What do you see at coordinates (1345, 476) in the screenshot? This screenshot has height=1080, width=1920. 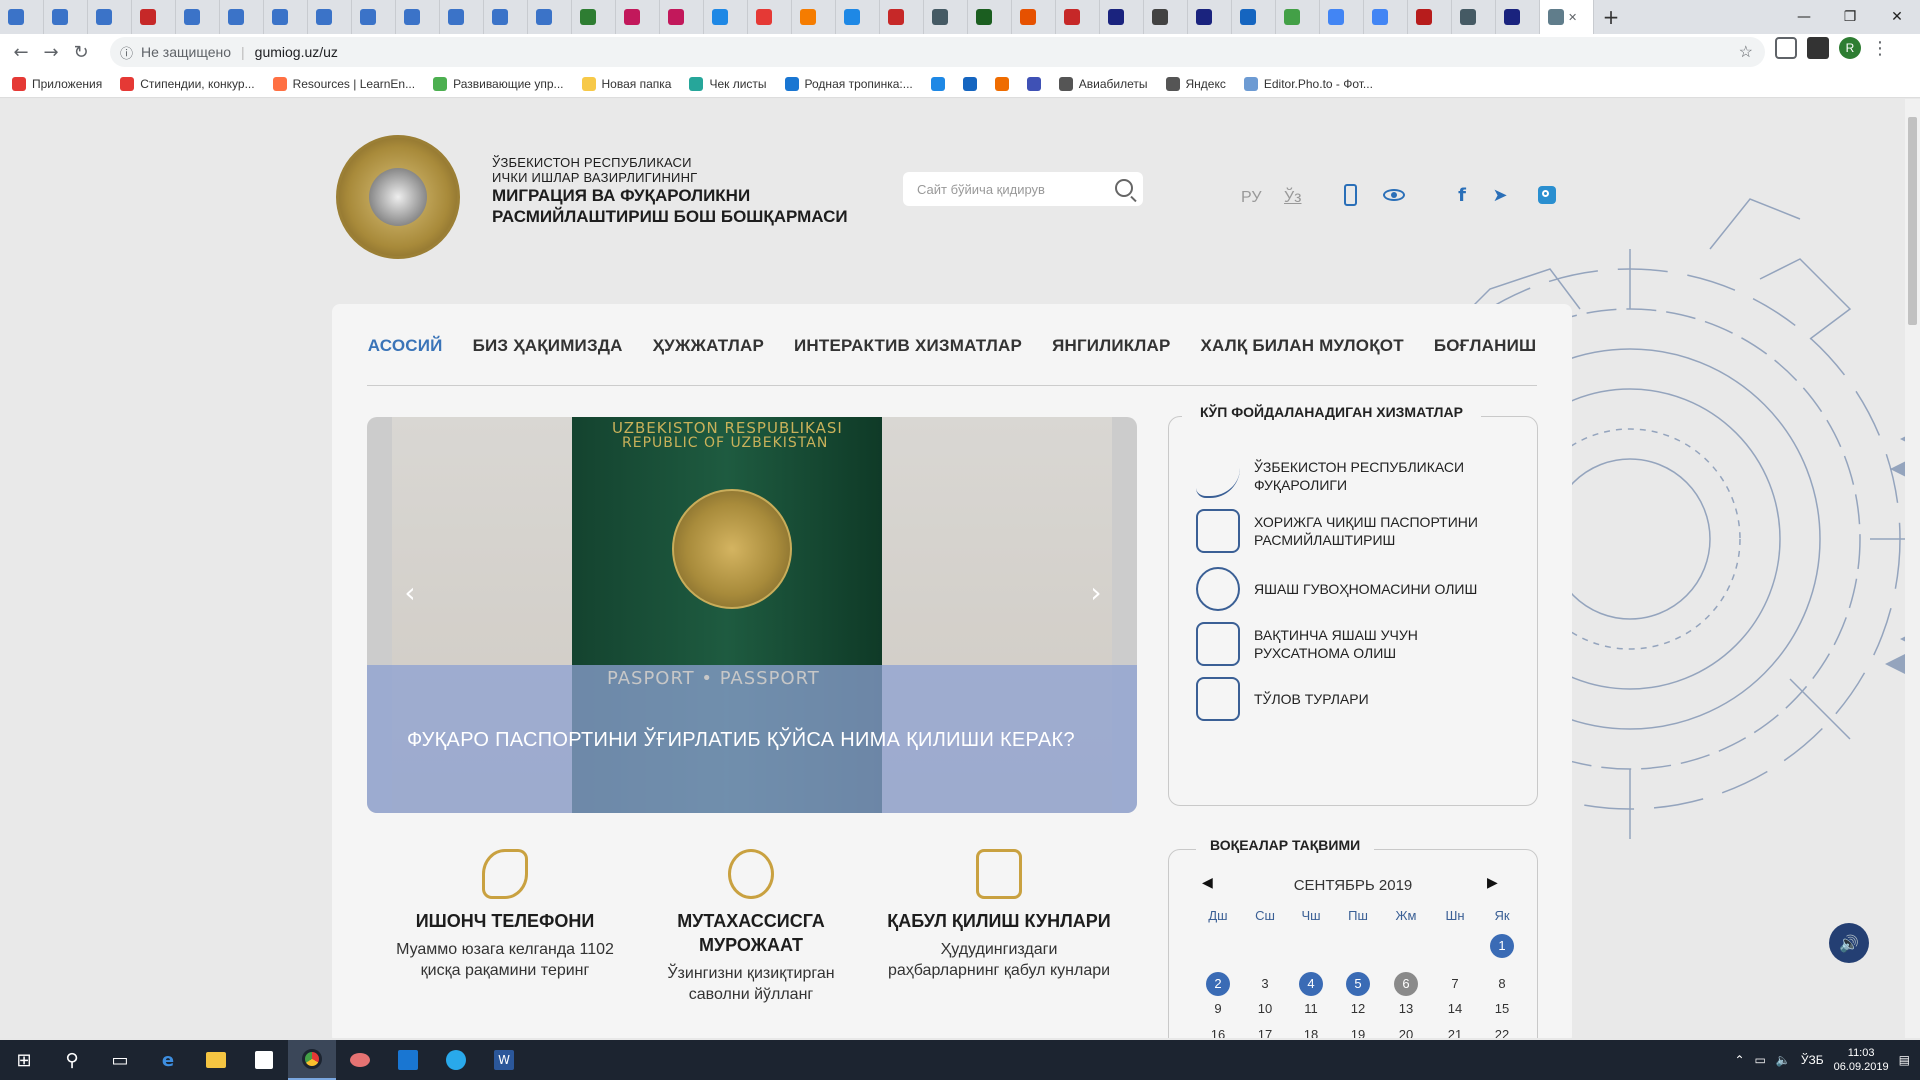 I see `service-item: ЎЗБЕКИСТОН РЕСПУБЛИКАСИ ФУҚАРОЛИГИ` at bounding box center [1345, 476].